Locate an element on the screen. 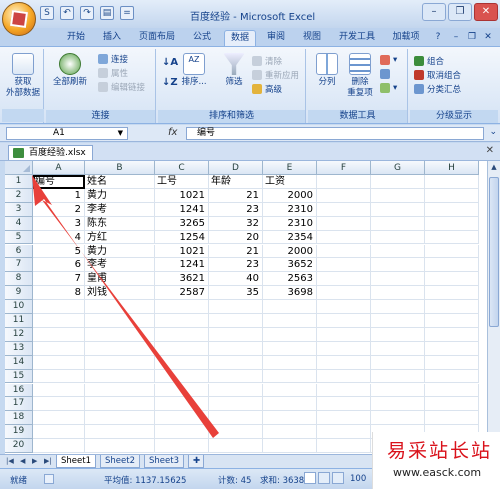  cell-a9: 8 is located at coordinates (59, 293).